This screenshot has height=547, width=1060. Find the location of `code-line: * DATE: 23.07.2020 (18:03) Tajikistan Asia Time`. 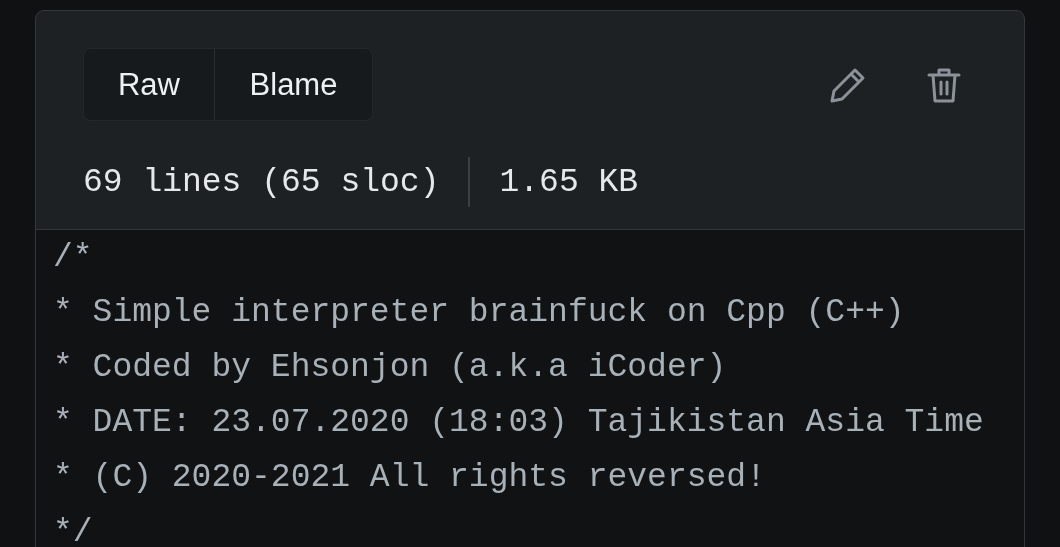

code-line: * DATE: 23.07.2020 (18:03) Tajikistan Asia Time is located at coordinates (519, 423).